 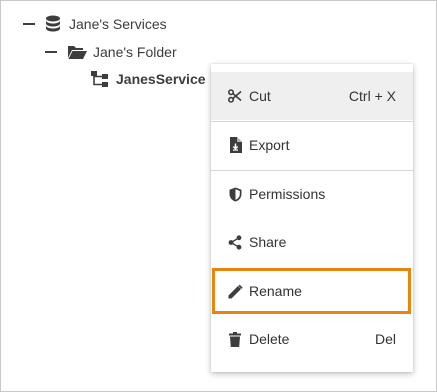 What do you see at coordinates (100, 79) in the screenshot?
I see `service-hierarchy-icon` at bounding box center [100, 79].